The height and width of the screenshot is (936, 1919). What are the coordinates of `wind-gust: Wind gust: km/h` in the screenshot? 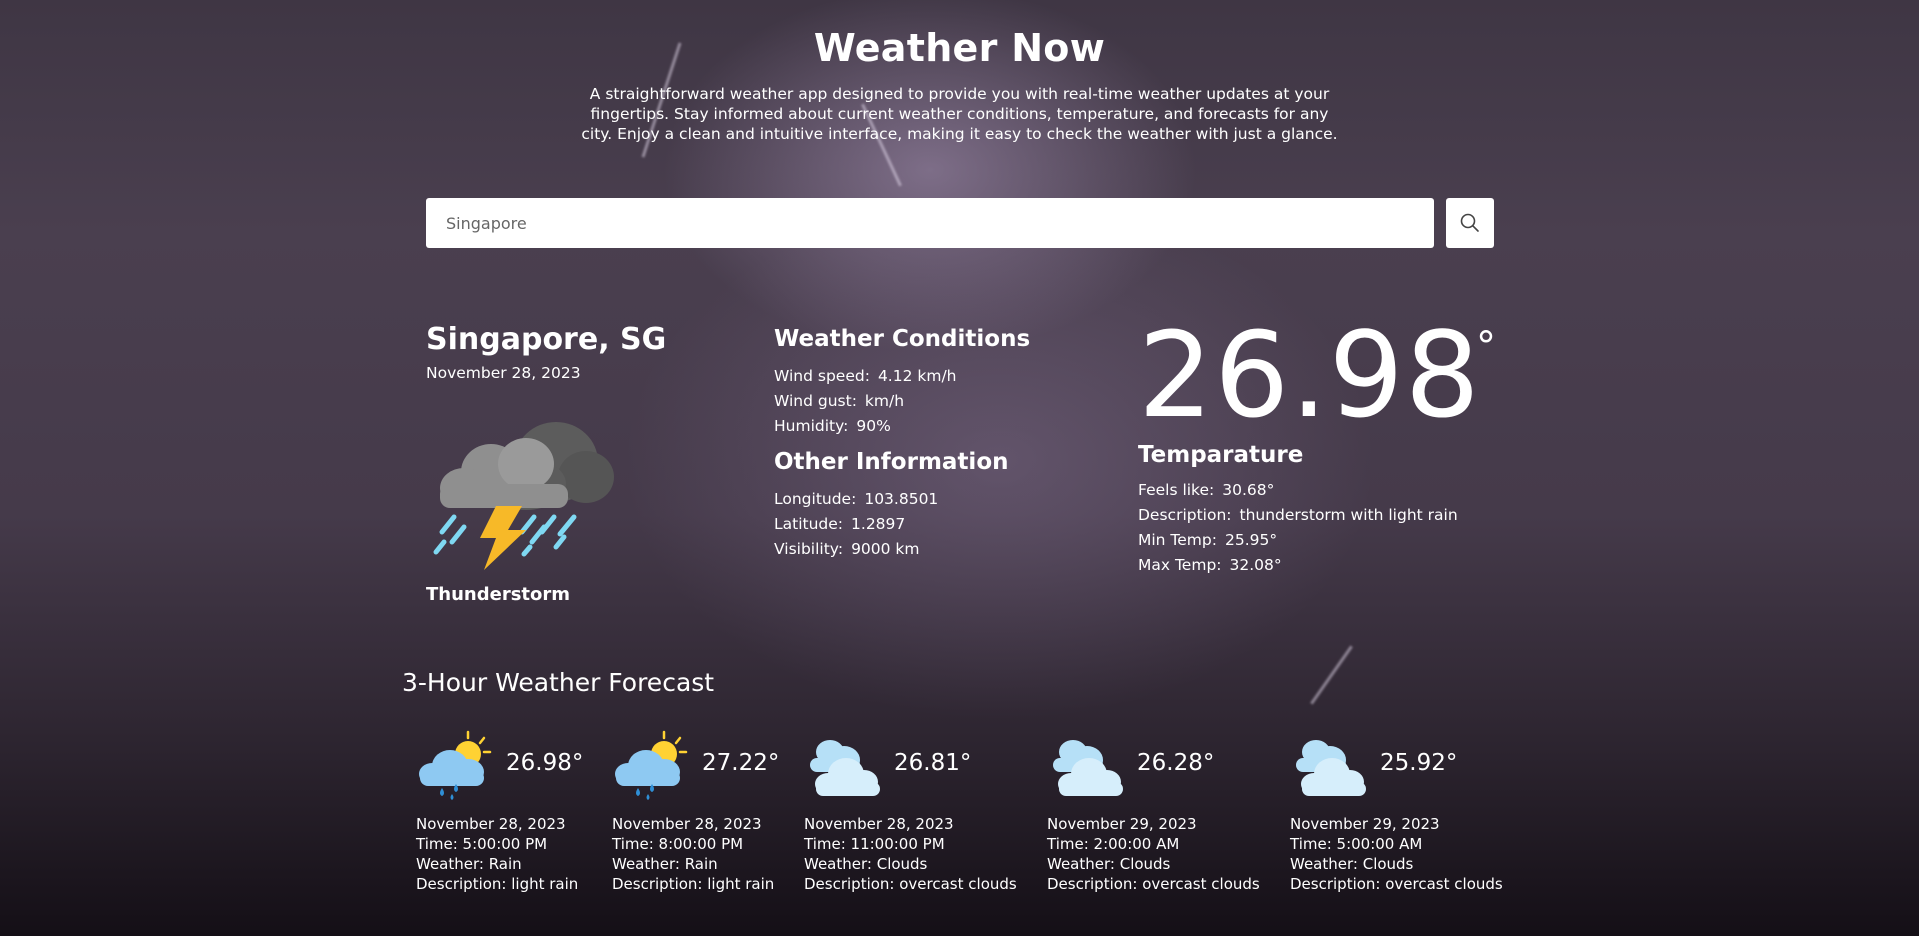 It's located at (902, 401).